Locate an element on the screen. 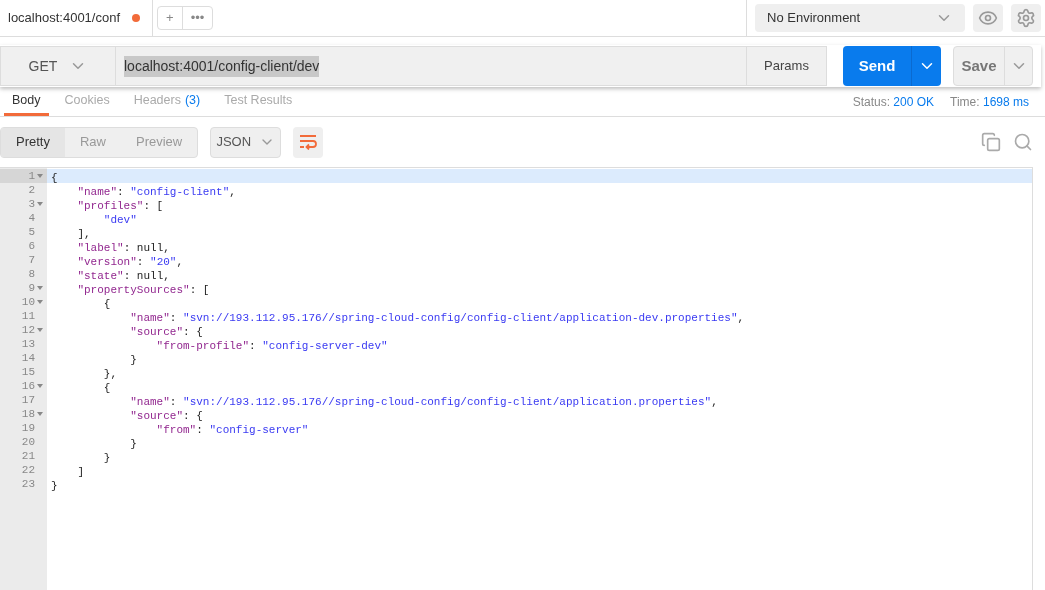 This screenshot has width=1045, height=590. more-button: ••• is located at coordinates (197, 18).